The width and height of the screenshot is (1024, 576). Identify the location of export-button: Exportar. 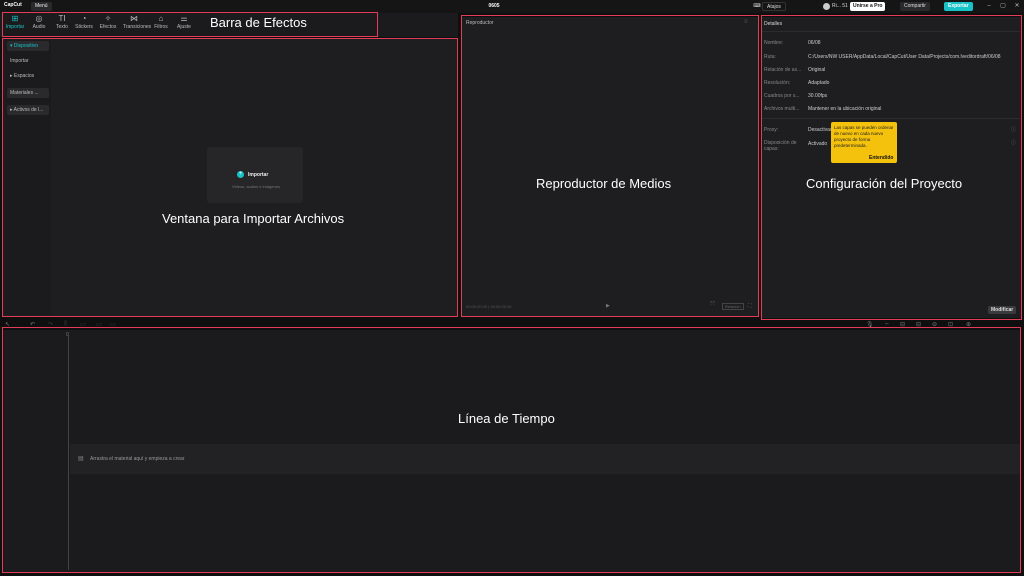
(958, 6).